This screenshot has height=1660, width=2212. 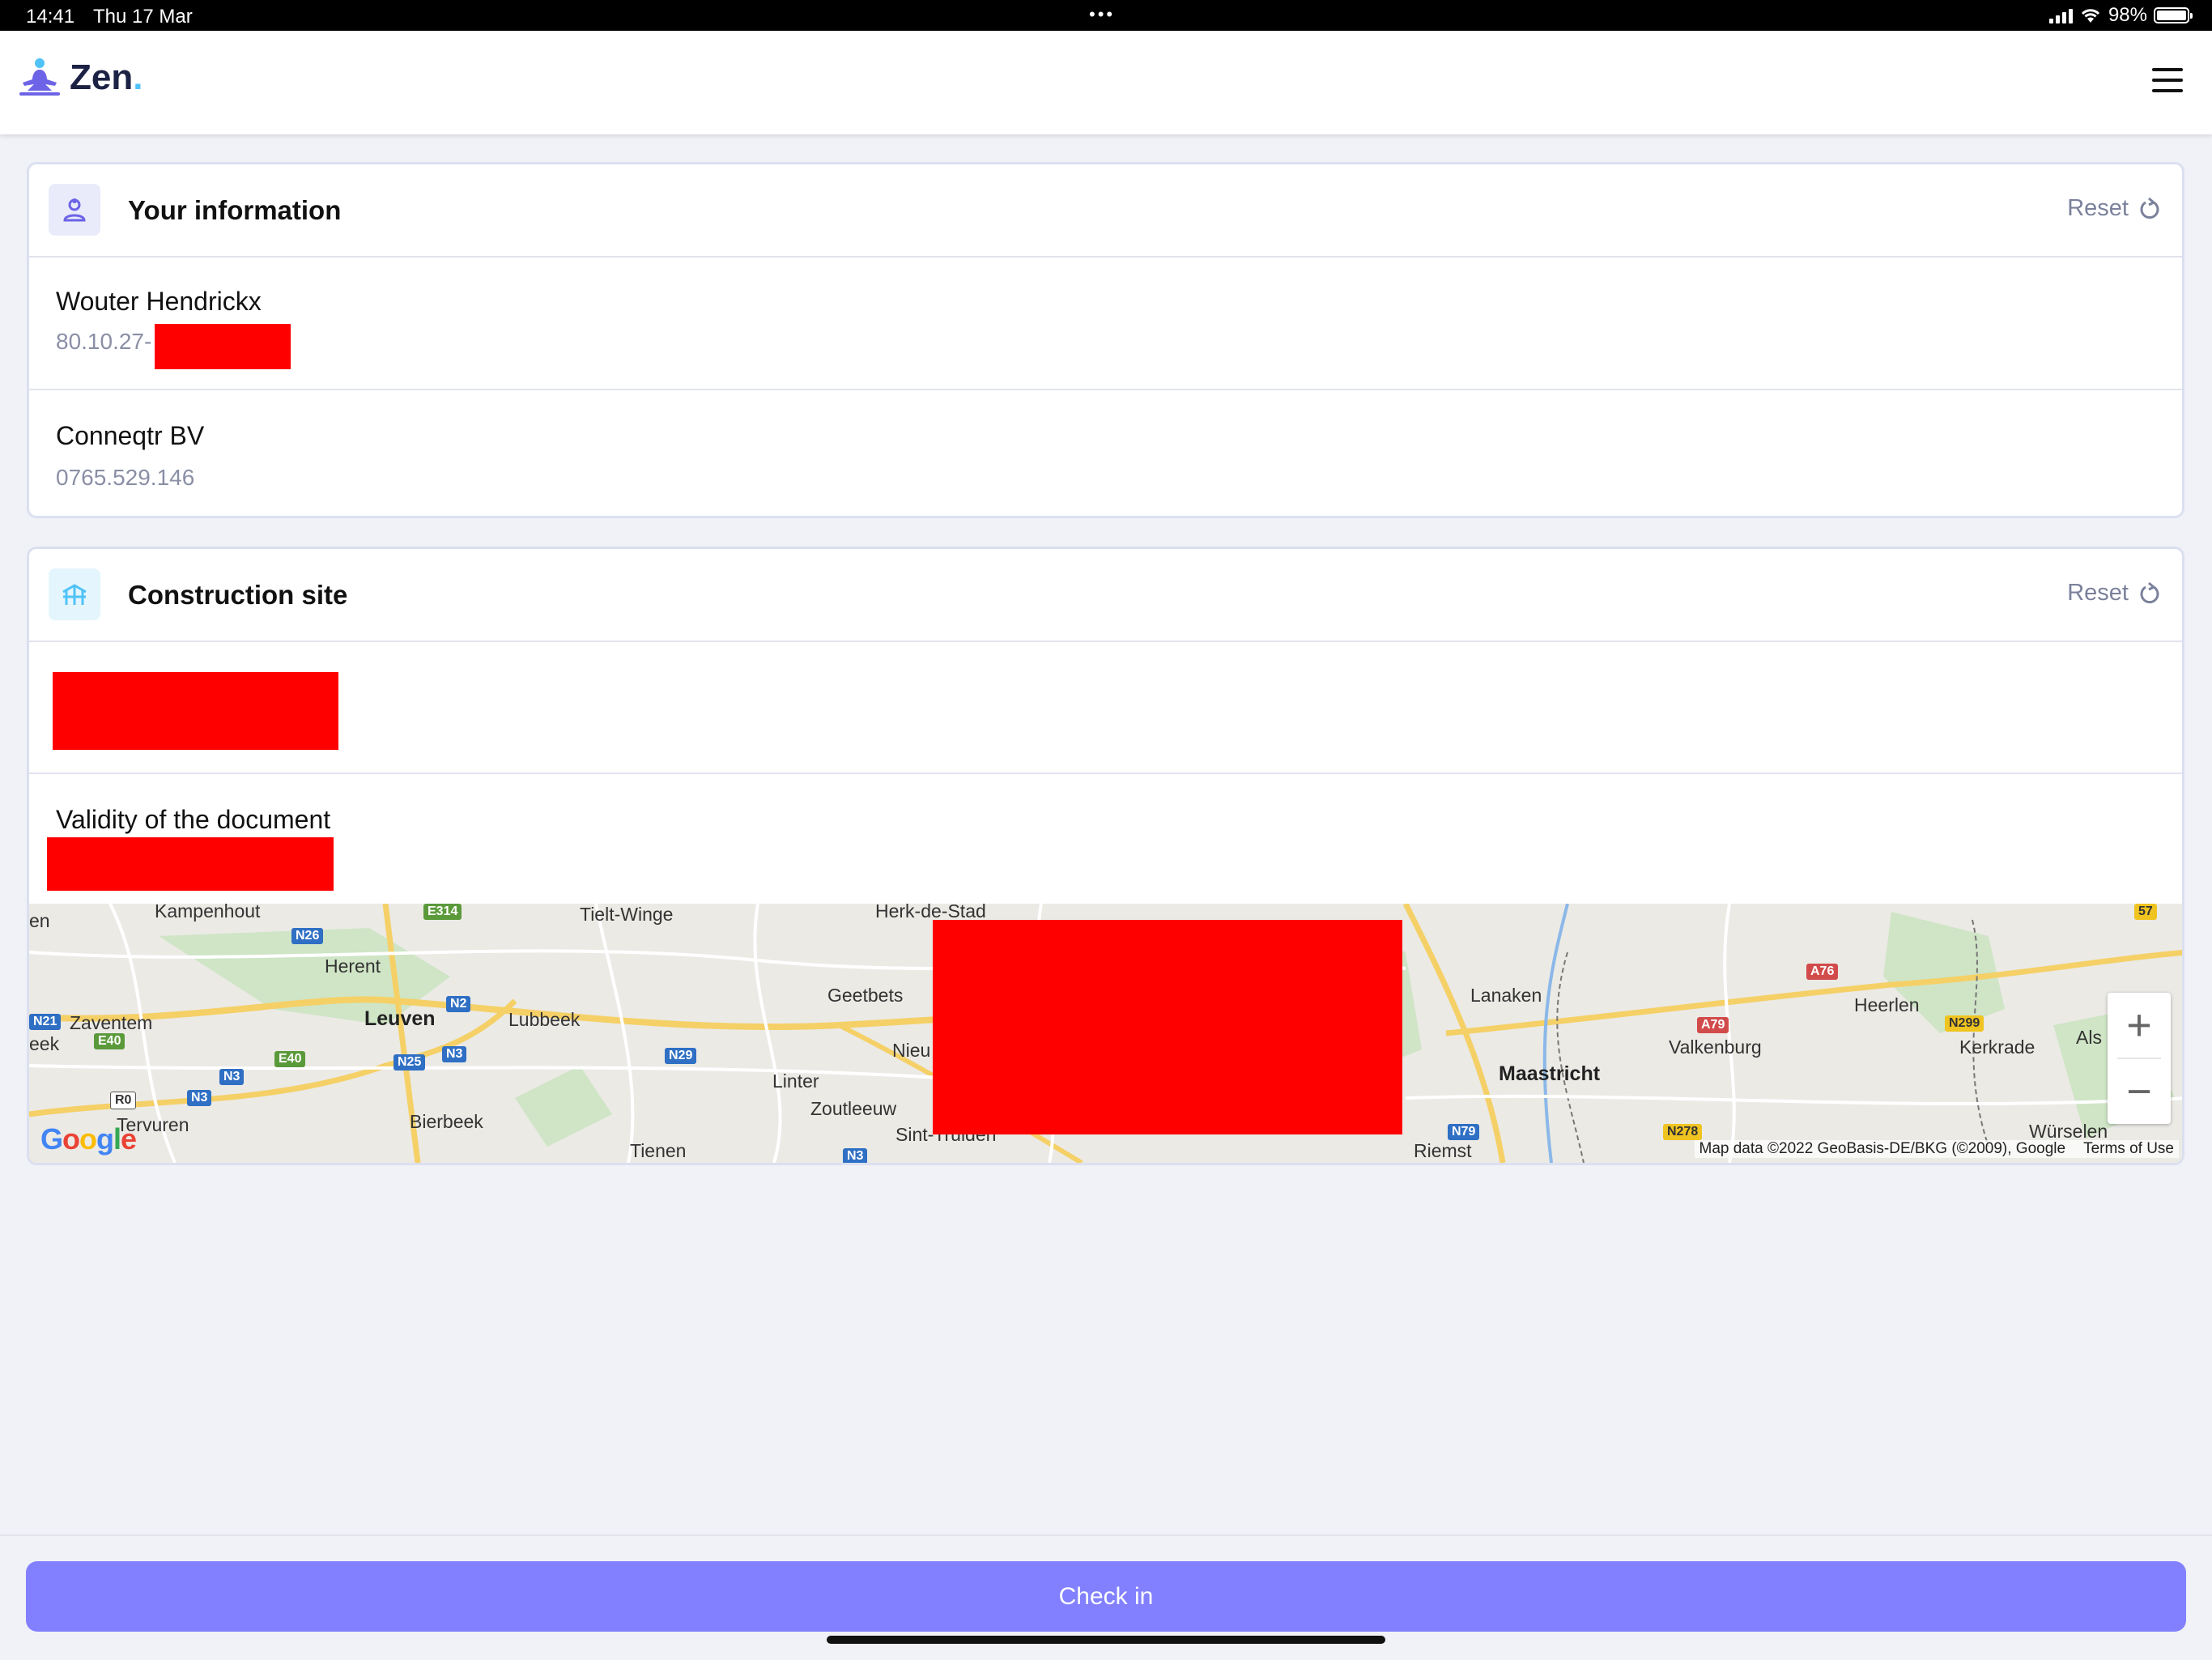 What do you see at coordinates (447, 1122) in the screenshot?
I see `map-label: Bierbeek` at bounding box center [447, 1122].